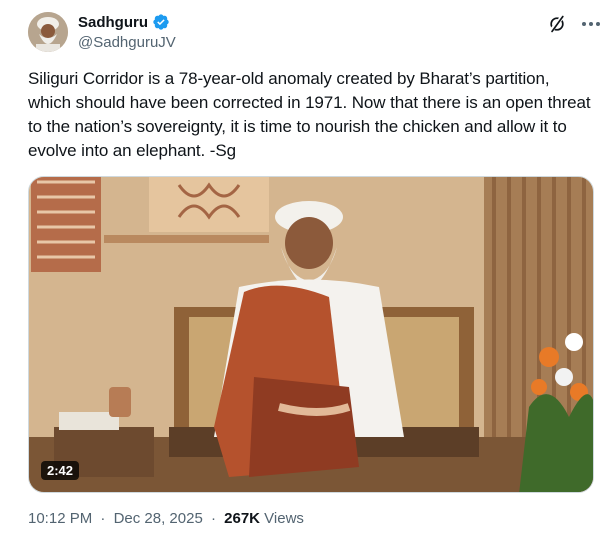 Image resolution: width=616 pixels, height=534 pixels. I want to click on author-display-name: Sadhguru, so click(113, 22).